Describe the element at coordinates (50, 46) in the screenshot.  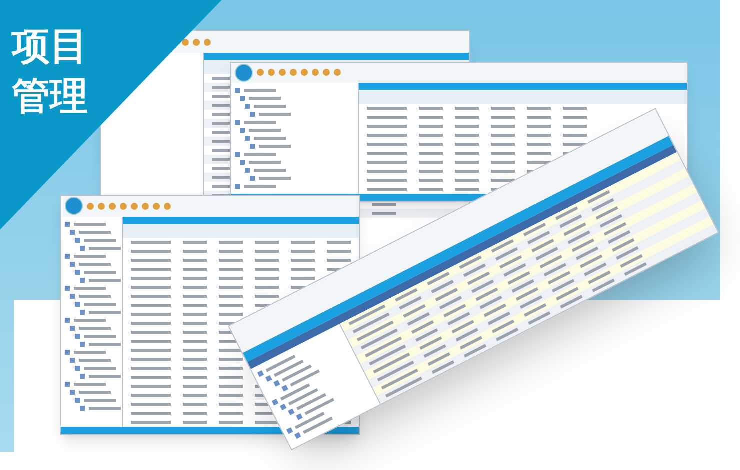
I see `banner-title: 项目` at that location.